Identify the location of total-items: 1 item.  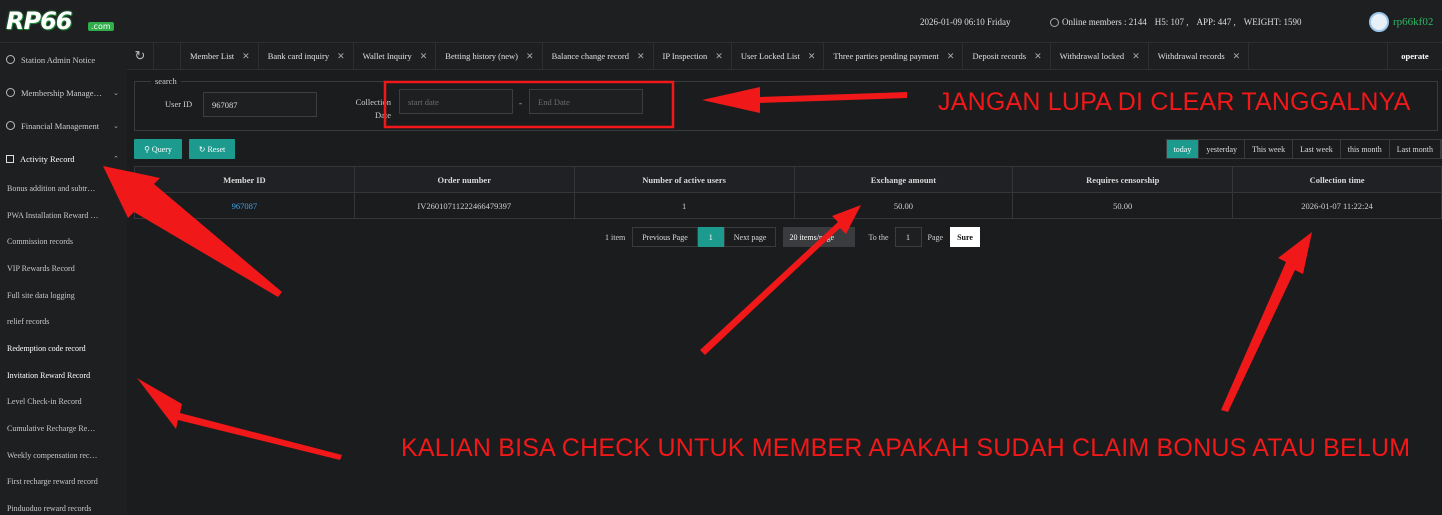
(615, 237).